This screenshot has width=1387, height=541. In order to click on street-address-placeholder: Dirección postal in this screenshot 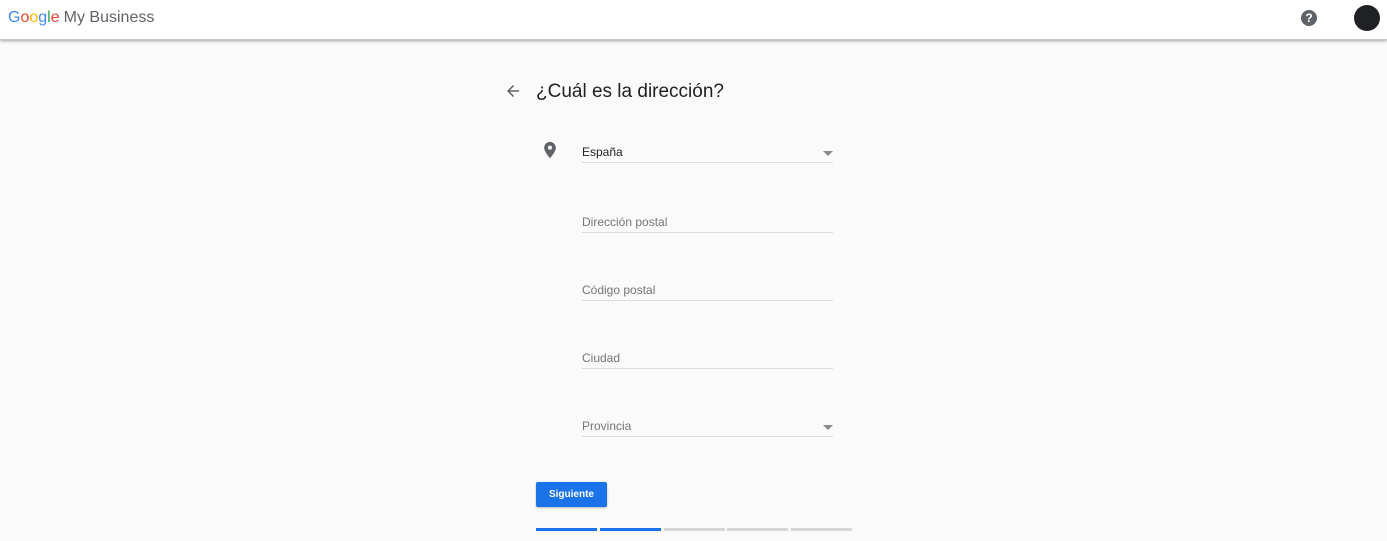, I will do `click(625, 222)`.